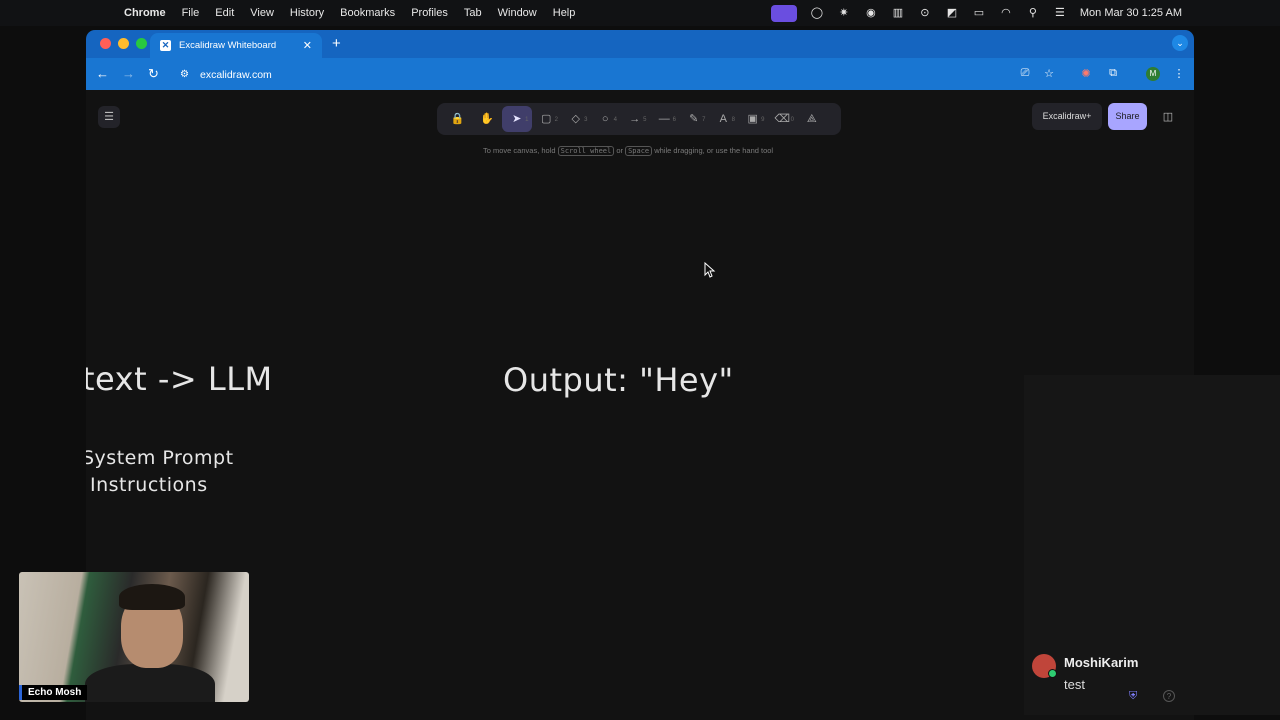  I want to click on window-controls, so click(123, 43).